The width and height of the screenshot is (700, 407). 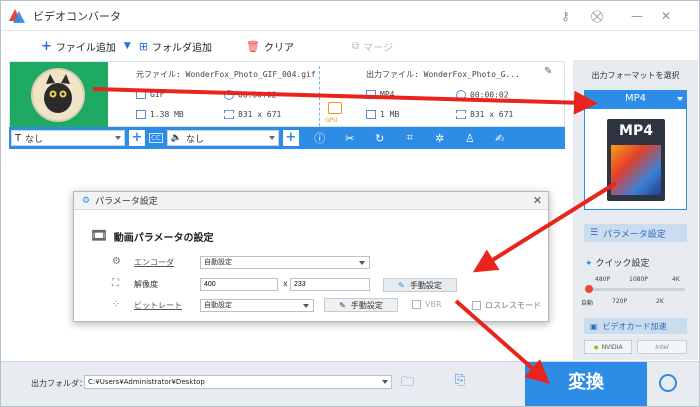 I want to click on clear-button: 🗑 クリア, so click(x=270, y=46).